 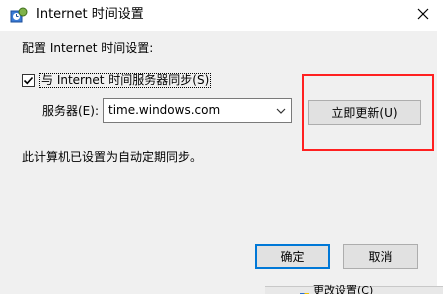 What do you see at coordinates (164, 110) in the screenshot?
I see `server-value: time.windows.com` at bounding box center [164, 110].